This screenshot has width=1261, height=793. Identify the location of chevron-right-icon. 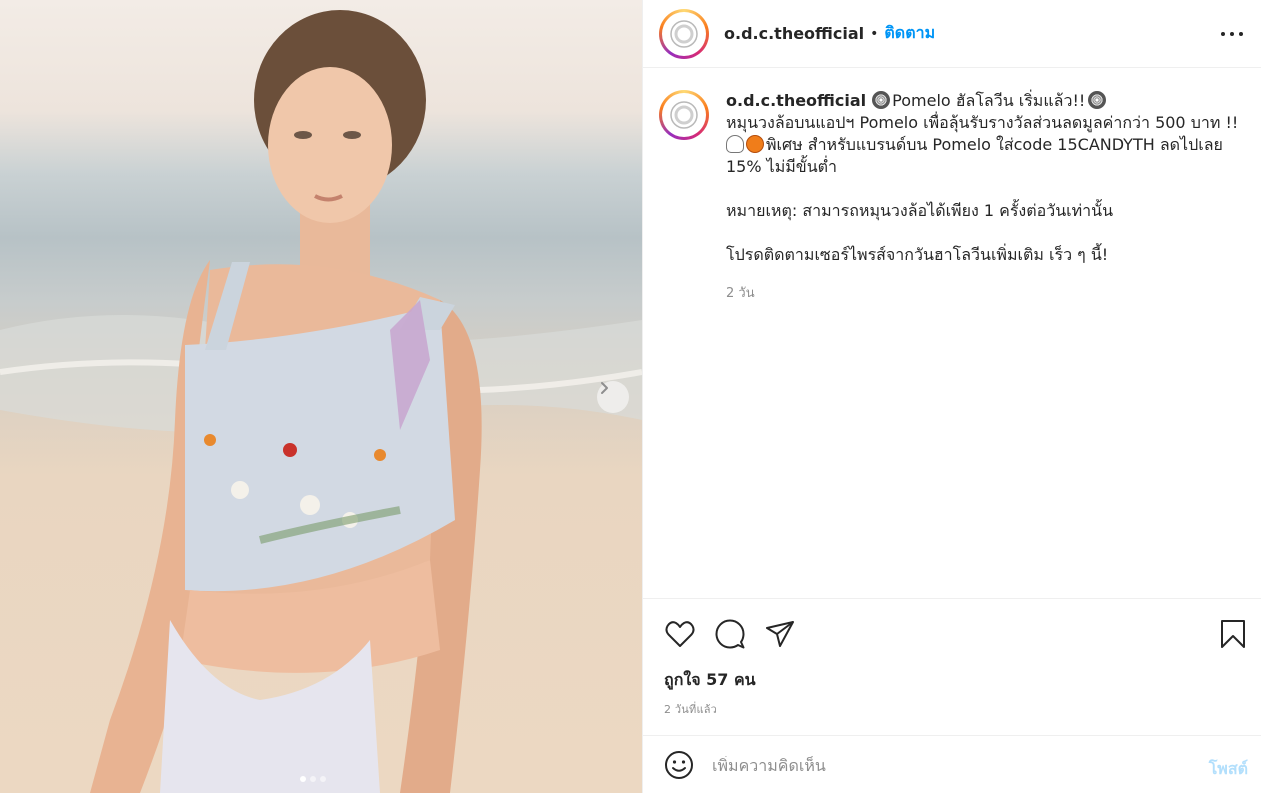
(604, 388).